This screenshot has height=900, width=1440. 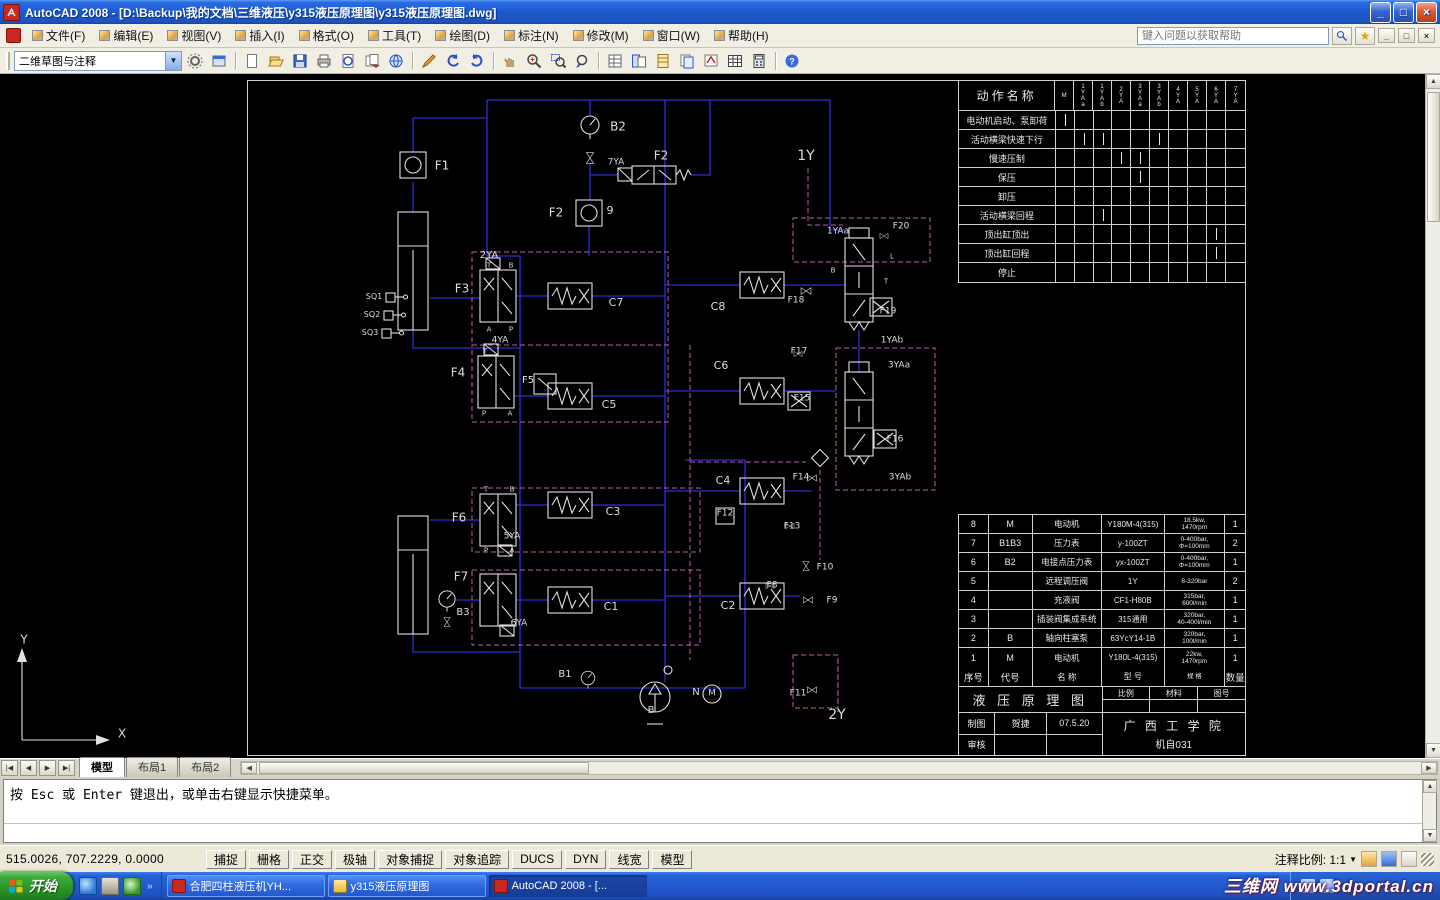 I want to click on drawing-label: C4, so click(x=723, y=480).